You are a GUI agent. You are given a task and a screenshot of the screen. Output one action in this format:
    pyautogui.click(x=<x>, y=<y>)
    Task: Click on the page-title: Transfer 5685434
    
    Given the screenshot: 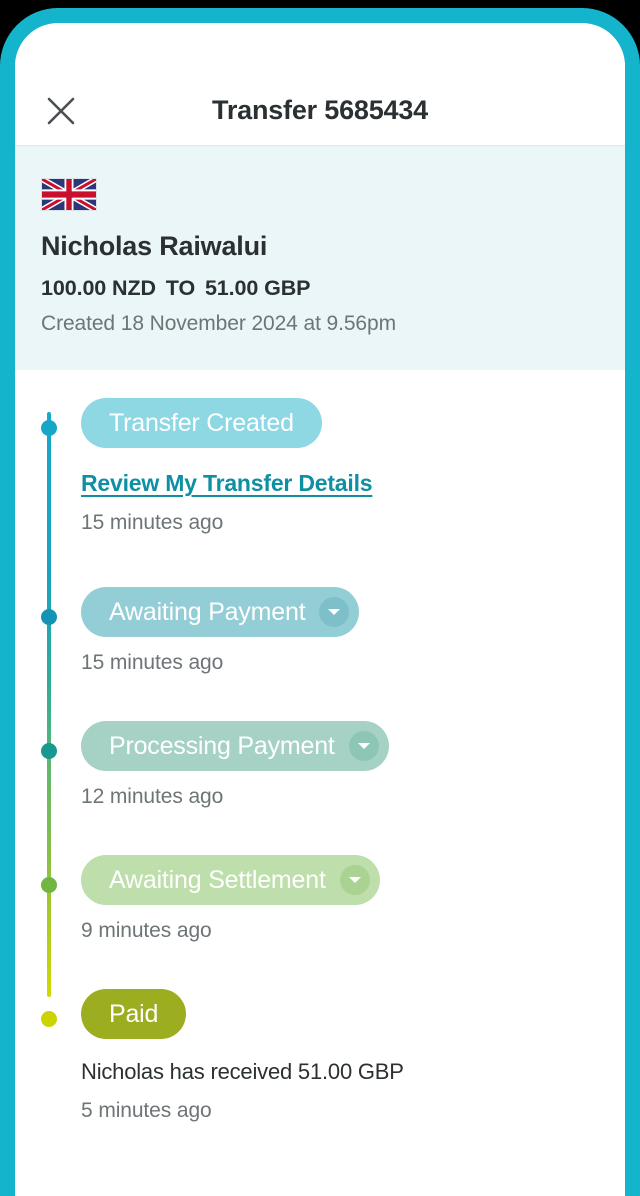 What is the action you would take?
    pyautogui.click(x=320, y=110)
    